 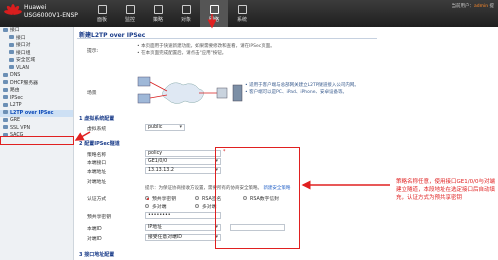 What do you see at coordinates (257, 198) in the screenshot?
I see `annotation-box` at bounding box center [257, 198].